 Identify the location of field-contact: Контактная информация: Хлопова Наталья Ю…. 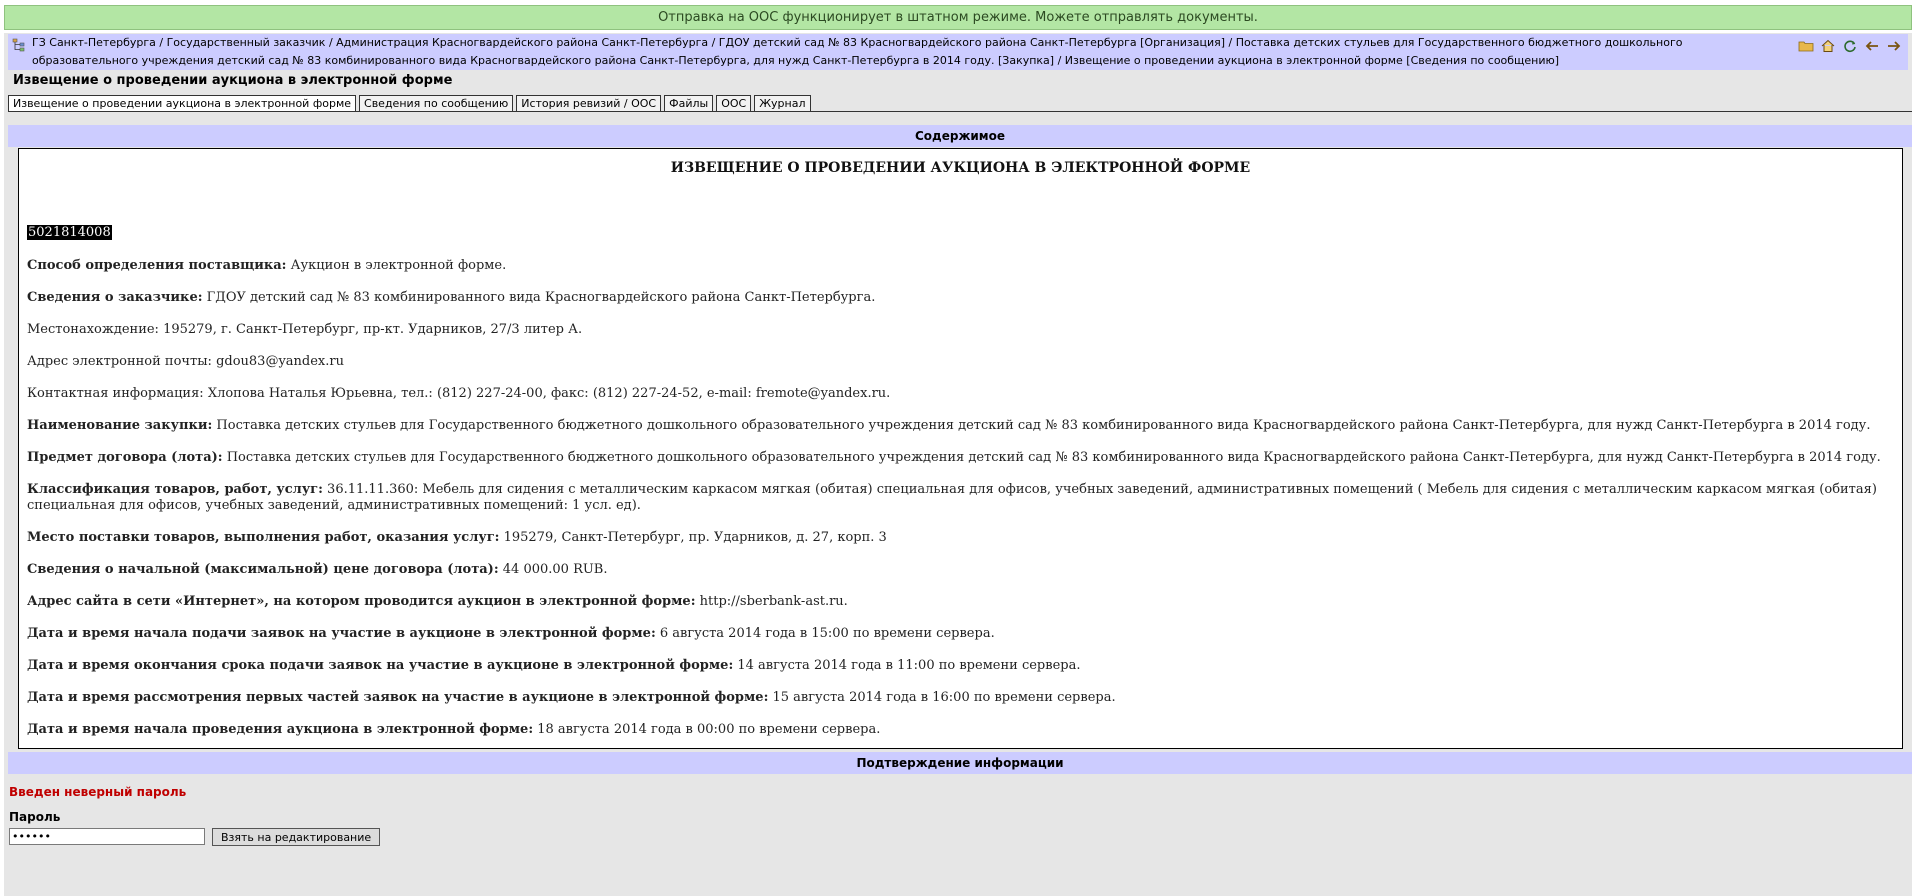
(459, 393).